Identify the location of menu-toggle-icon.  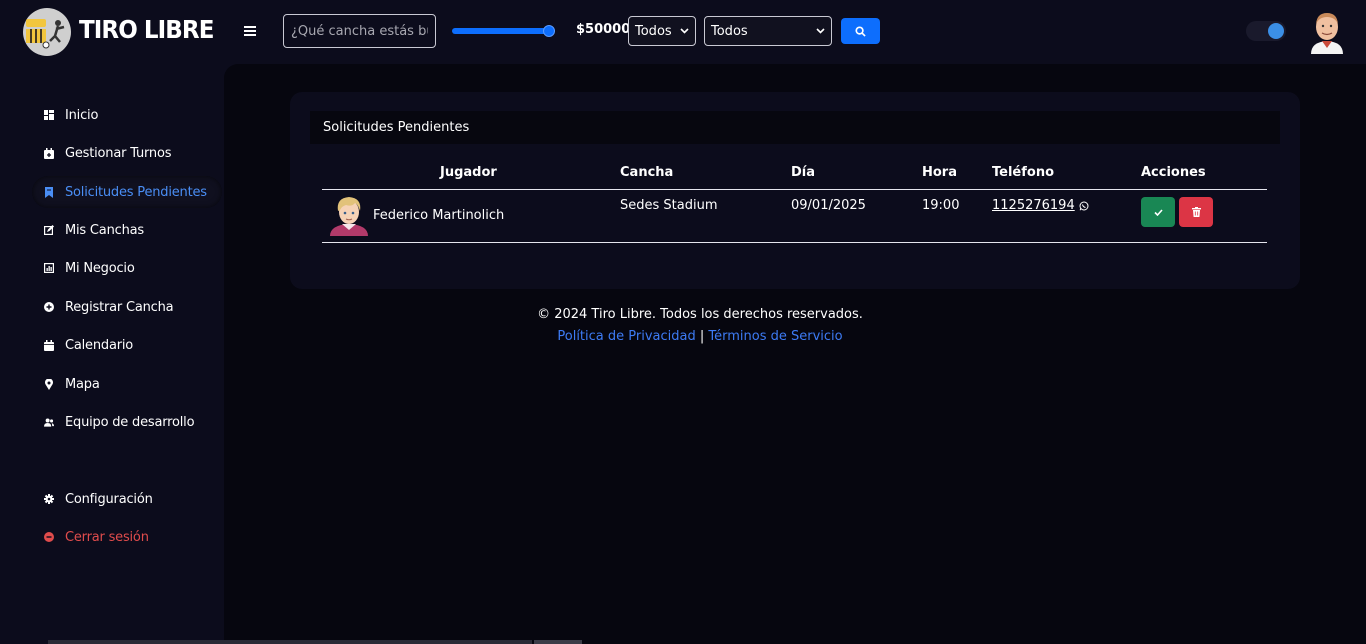
(250, 31).